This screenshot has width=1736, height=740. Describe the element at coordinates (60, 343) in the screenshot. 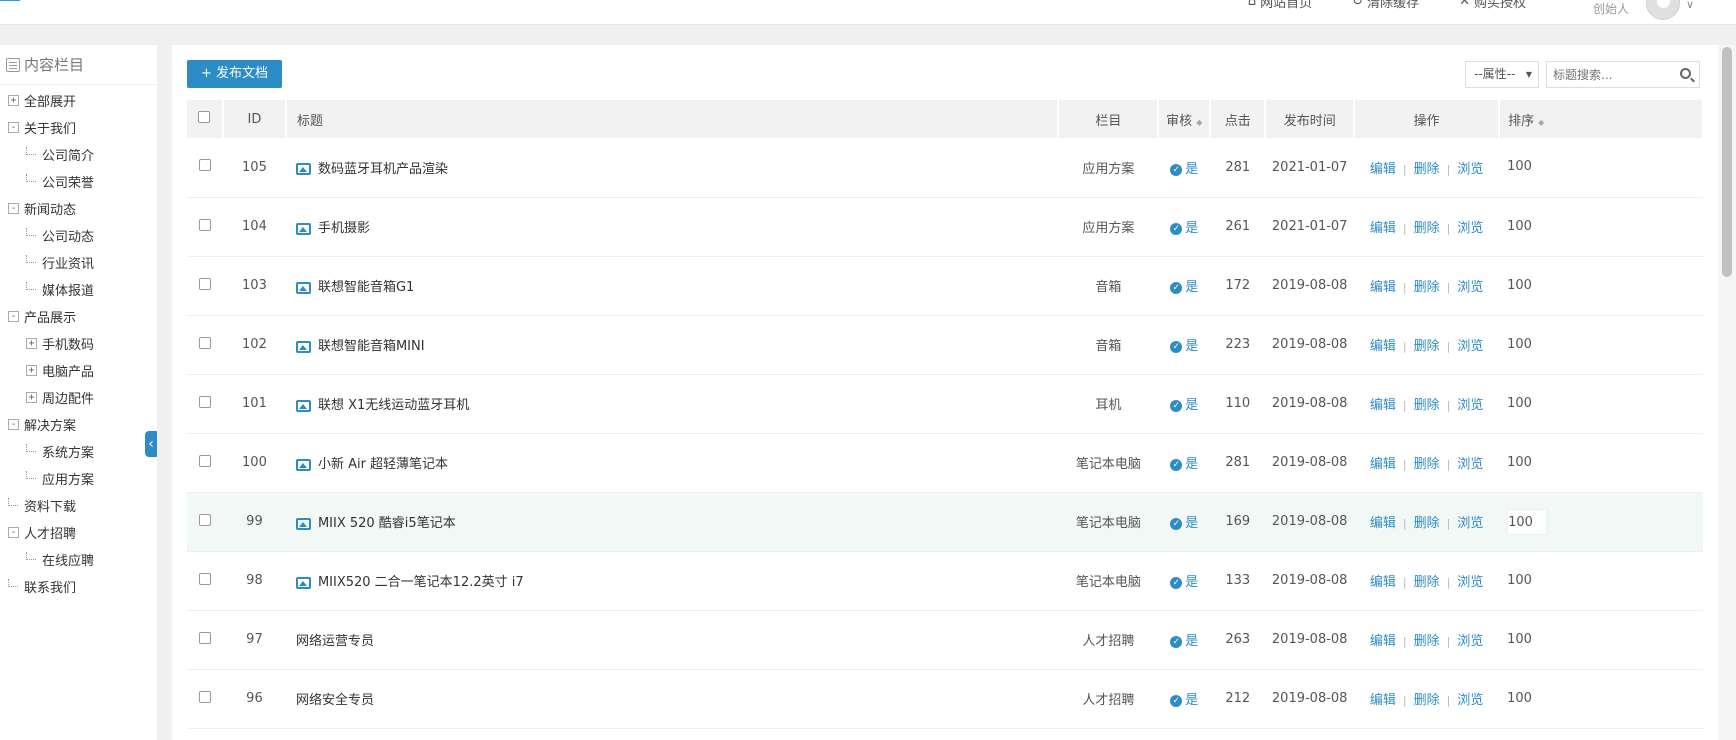

I see `sidebar-item: + 手机数码` at that location.